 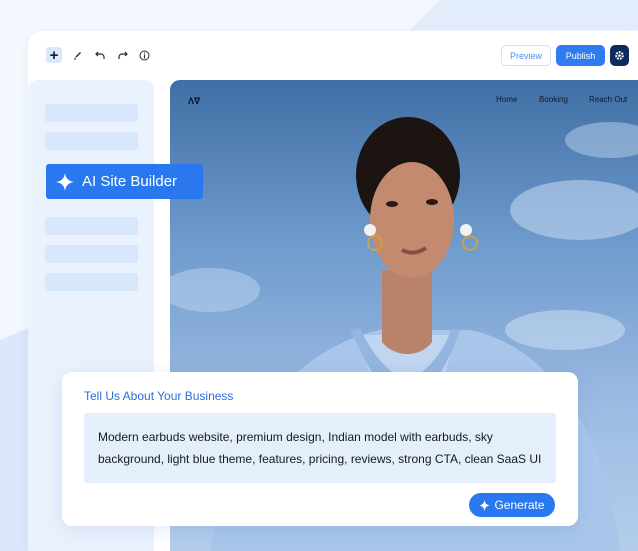 I want to click on gear-icon, so click(x=619, y=55).